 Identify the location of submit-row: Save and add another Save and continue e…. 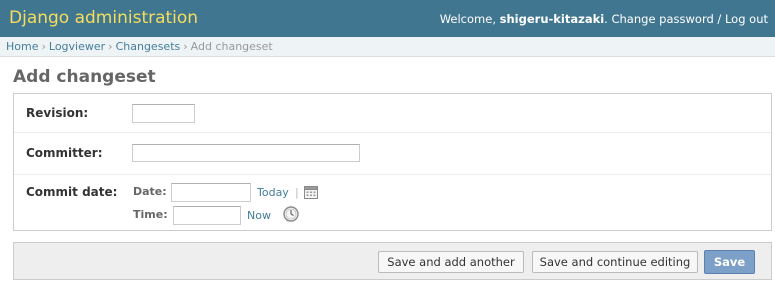
(392, 261).